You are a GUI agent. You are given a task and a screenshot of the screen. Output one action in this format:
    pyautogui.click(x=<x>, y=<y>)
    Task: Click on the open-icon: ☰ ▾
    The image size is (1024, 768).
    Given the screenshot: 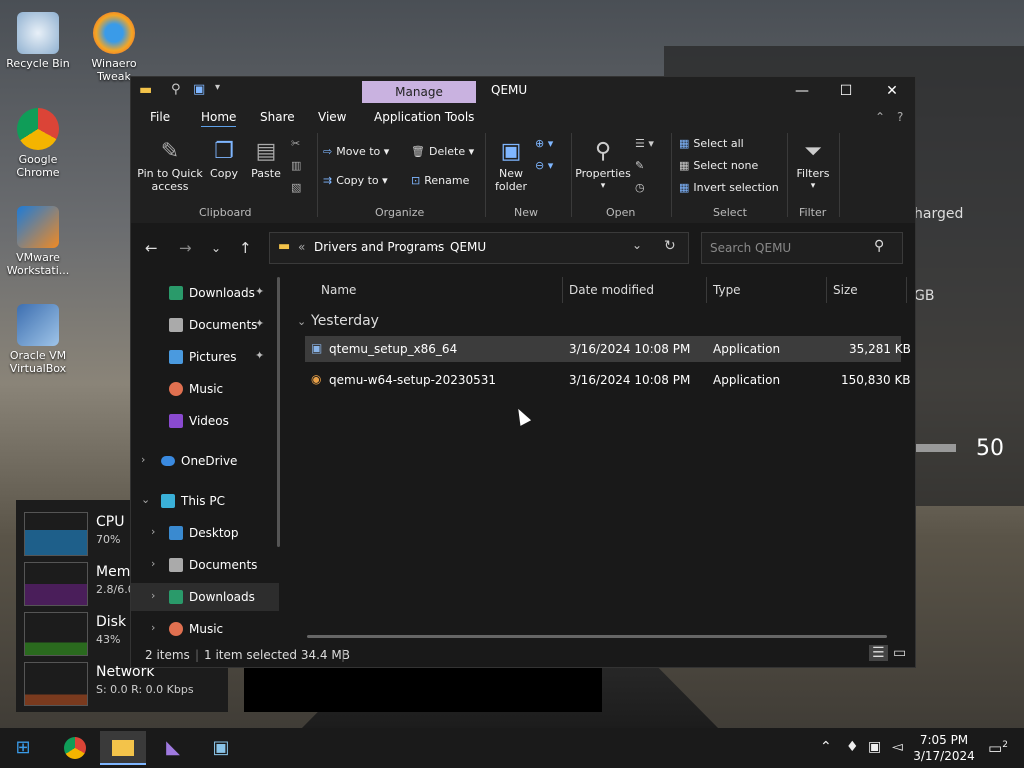 What is the action you would take?
    pyautogui.click(x=644, y=143)
    